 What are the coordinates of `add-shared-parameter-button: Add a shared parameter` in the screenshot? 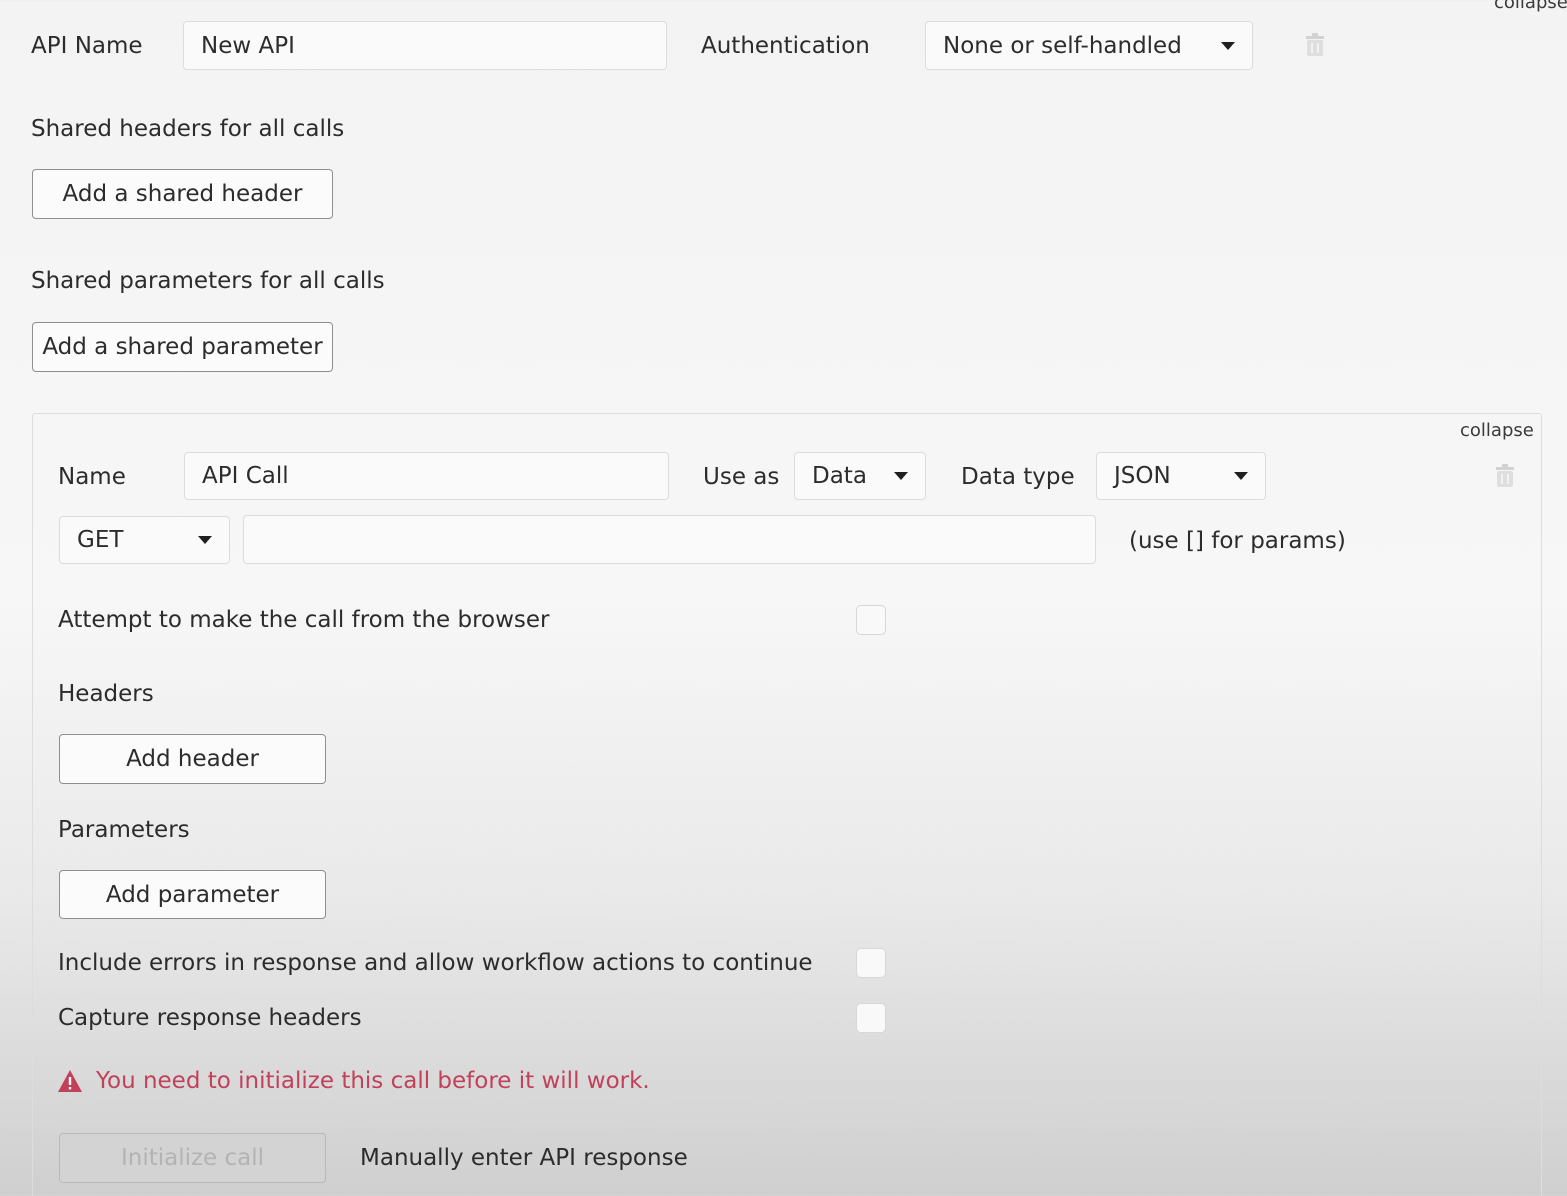 It's located at (182, 347).